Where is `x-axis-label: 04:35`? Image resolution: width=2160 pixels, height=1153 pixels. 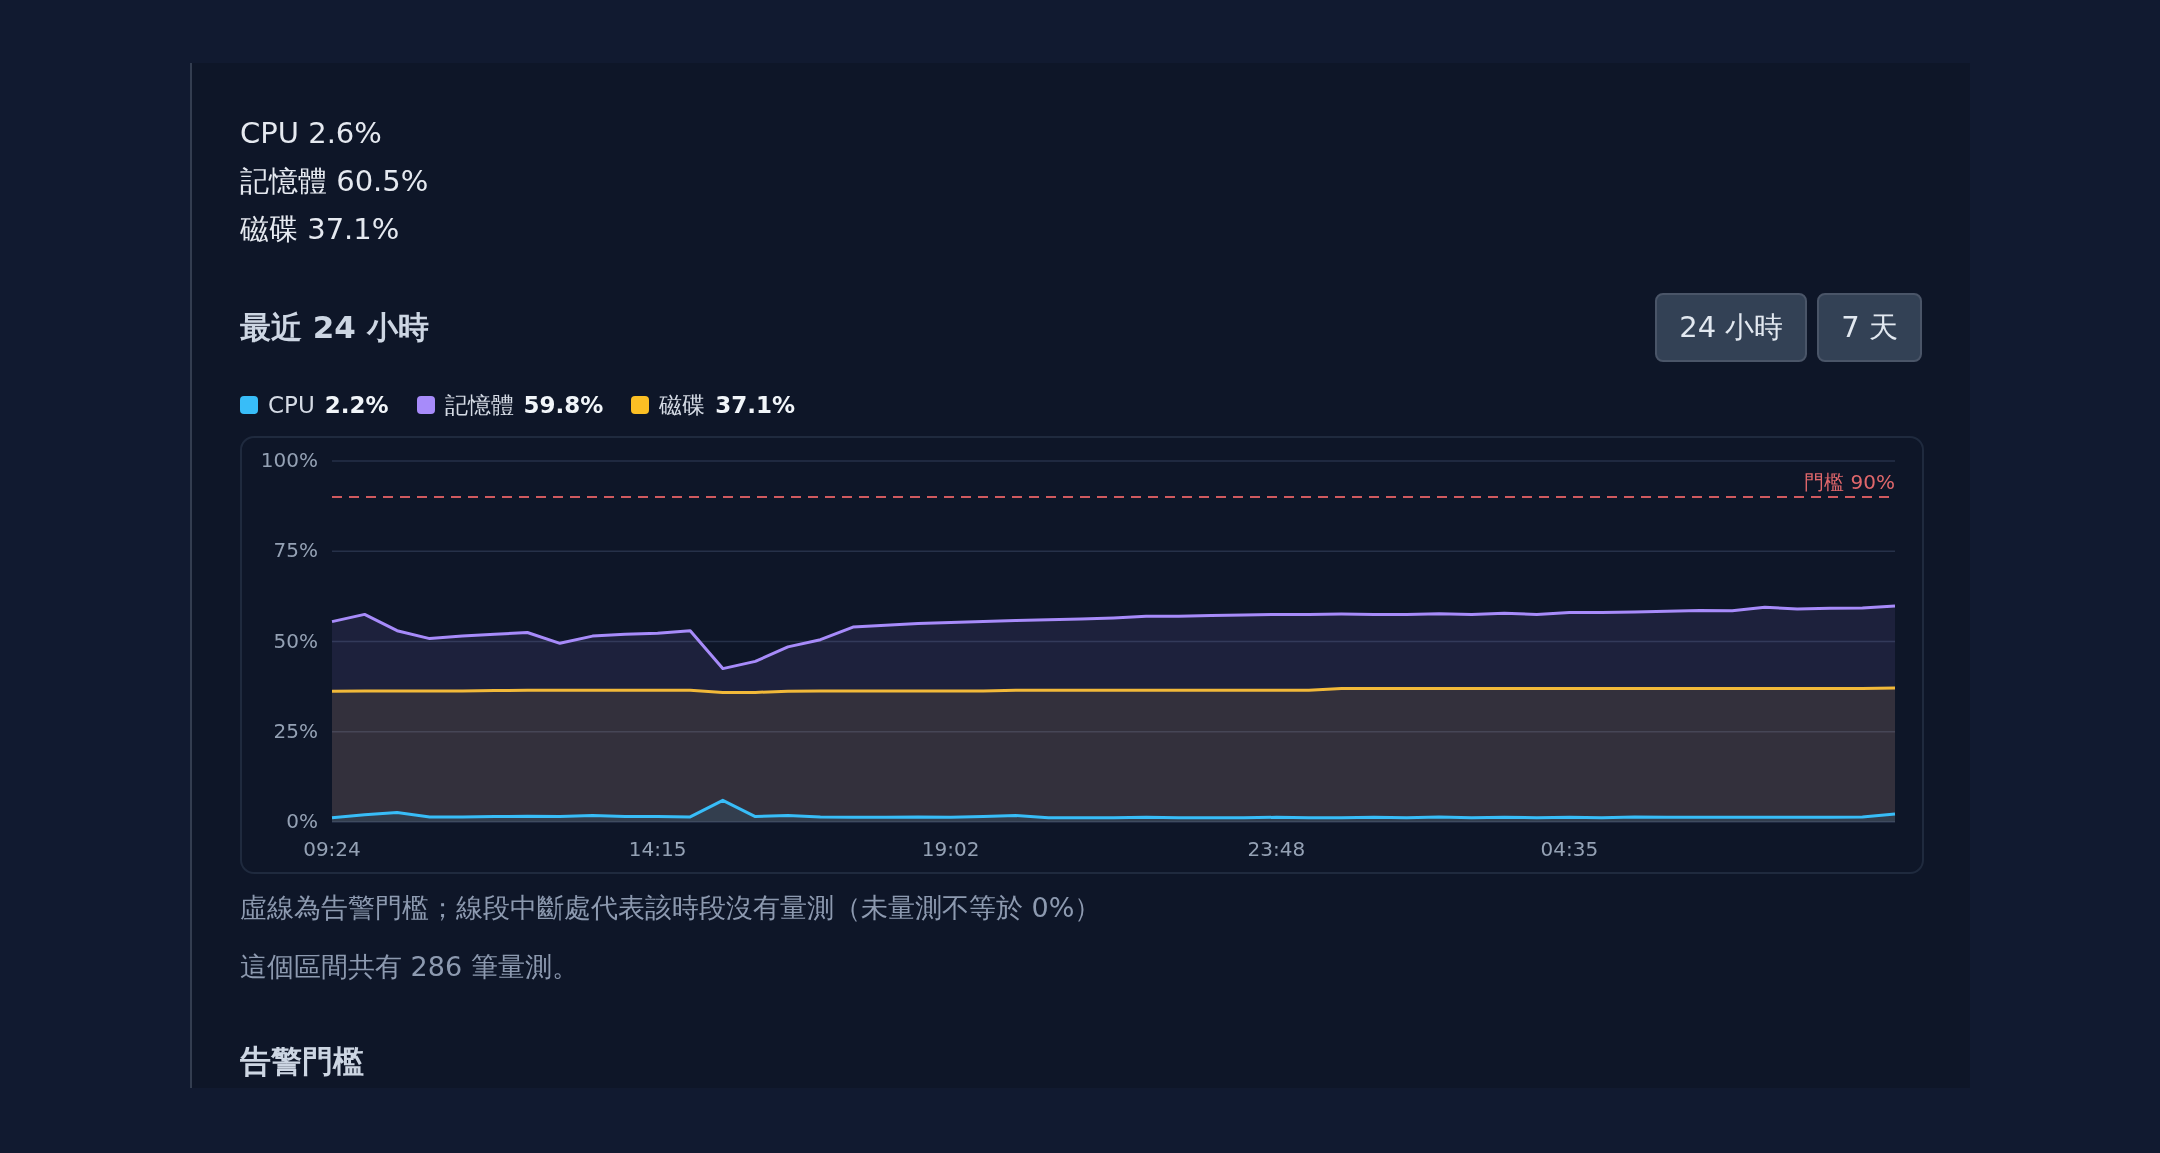 x-axis-label: 04:35 is located at coordinates (1569, 849).